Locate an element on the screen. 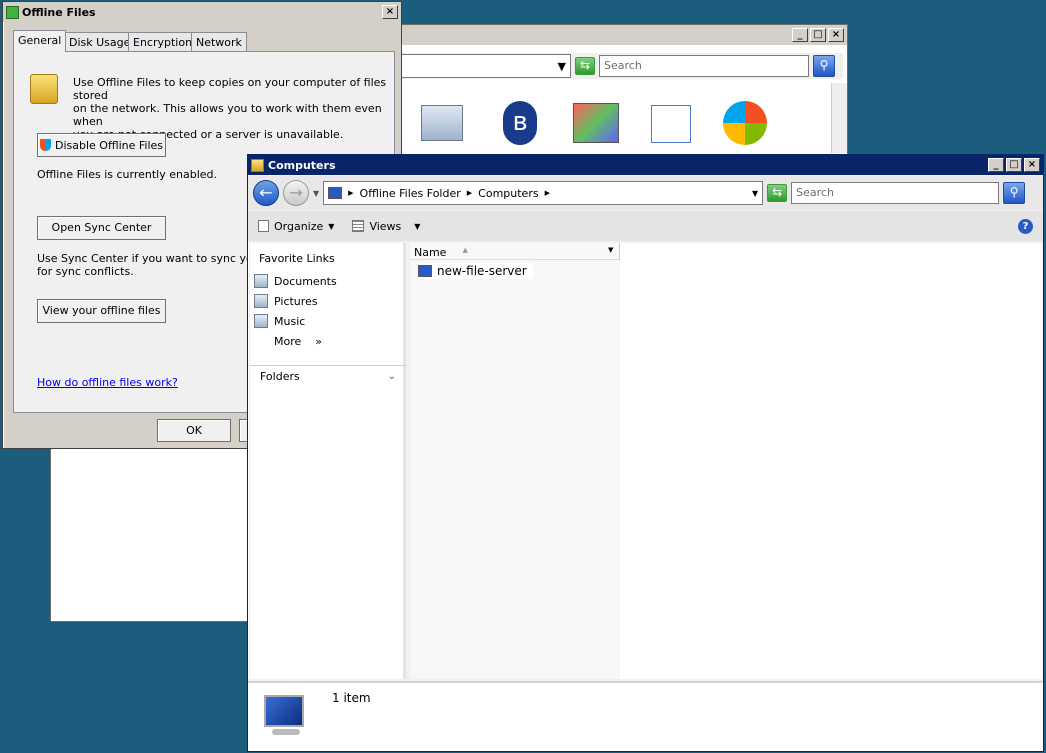 The image size is (1046, 753). views-button: Views ▼ is located at coordinates (386, 226).